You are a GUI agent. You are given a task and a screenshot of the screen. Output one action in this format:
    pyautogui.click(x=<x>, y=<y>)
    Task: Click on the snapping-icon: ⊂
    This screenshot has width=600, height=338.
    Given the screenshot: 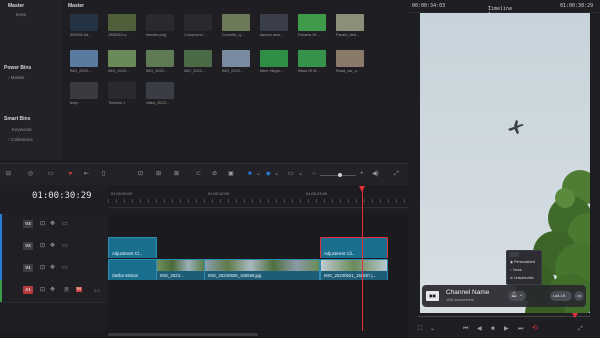 What is the action you would take?
    pyautogui.click(x=198, y=174)
    